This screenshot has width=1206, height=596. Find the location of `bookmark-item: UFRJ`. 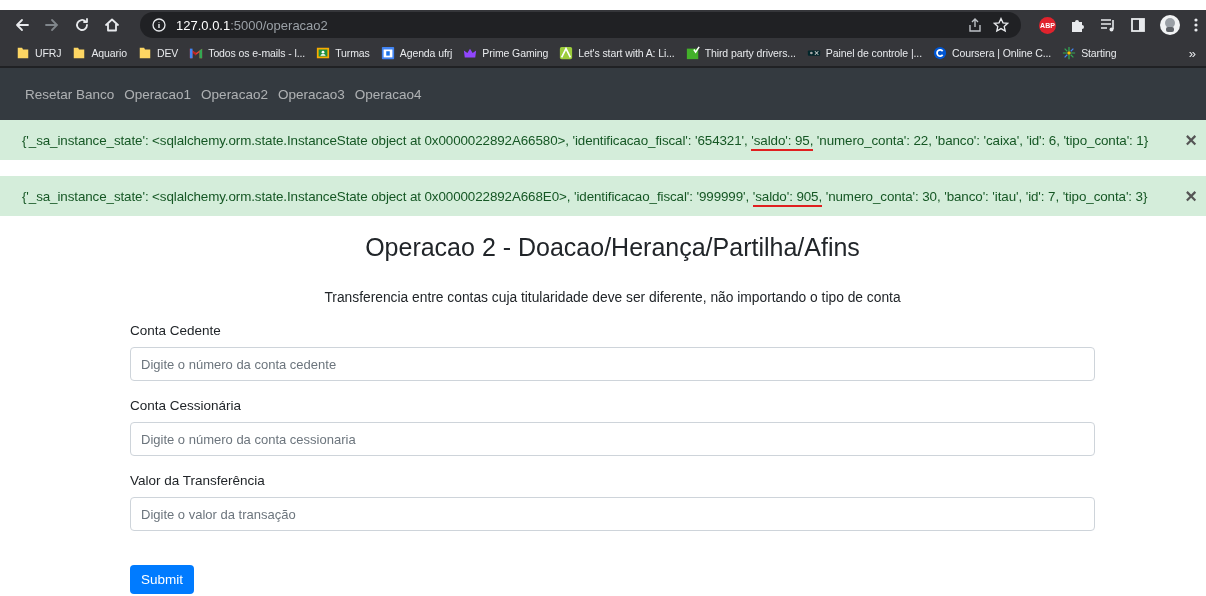

bookmark-item: UFRJ is located at coordinates (39, 53).